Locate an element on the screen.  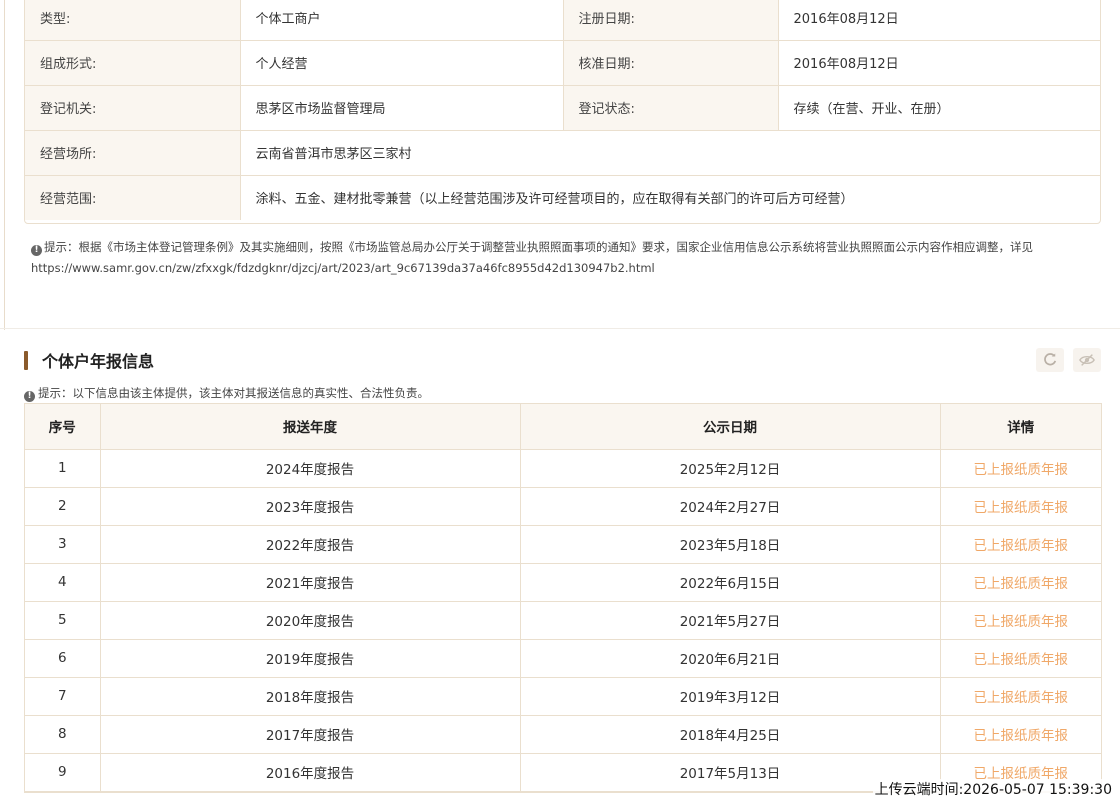
publish-date: 2025年2月12日 is located at coordinates (730, 468).